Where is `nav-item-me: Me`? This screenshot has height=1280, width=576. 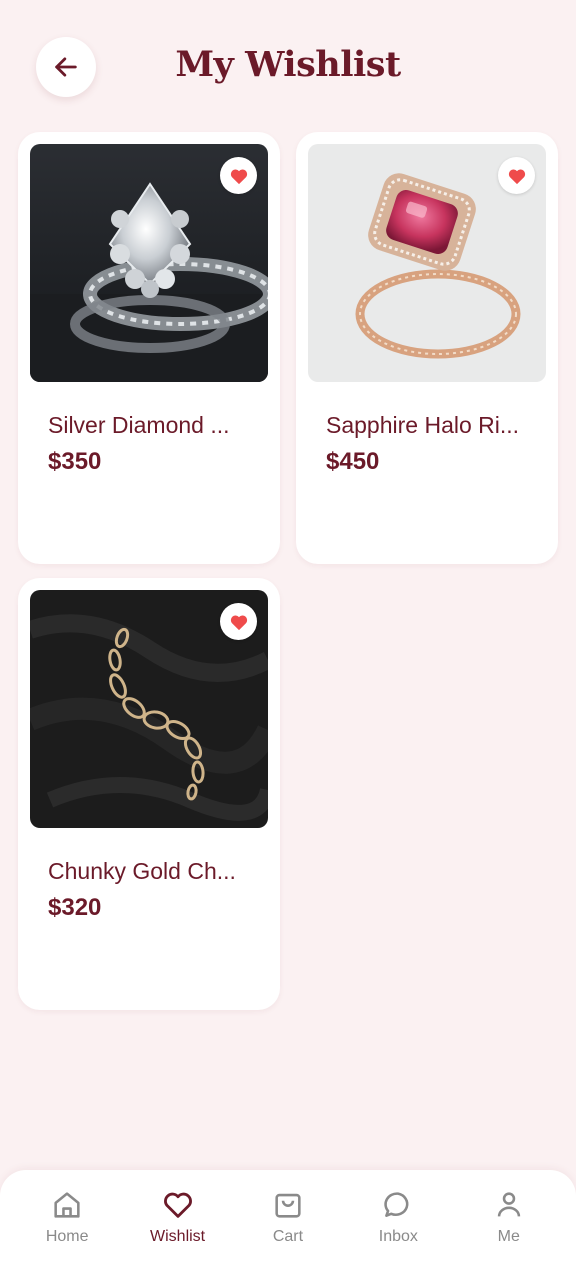 nav-item-me: Me is located at coordinates (509, 1218).